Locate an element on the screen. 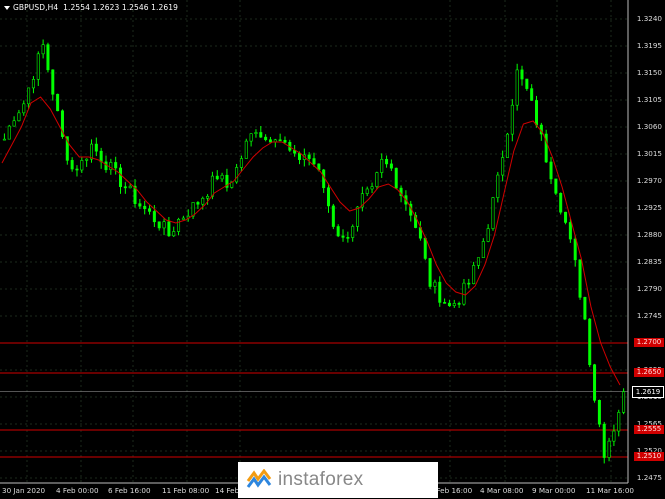 The width and height of the screenshot is (665, 499). price-tick-label: 1.2745 is located at coordinates (649, 315).